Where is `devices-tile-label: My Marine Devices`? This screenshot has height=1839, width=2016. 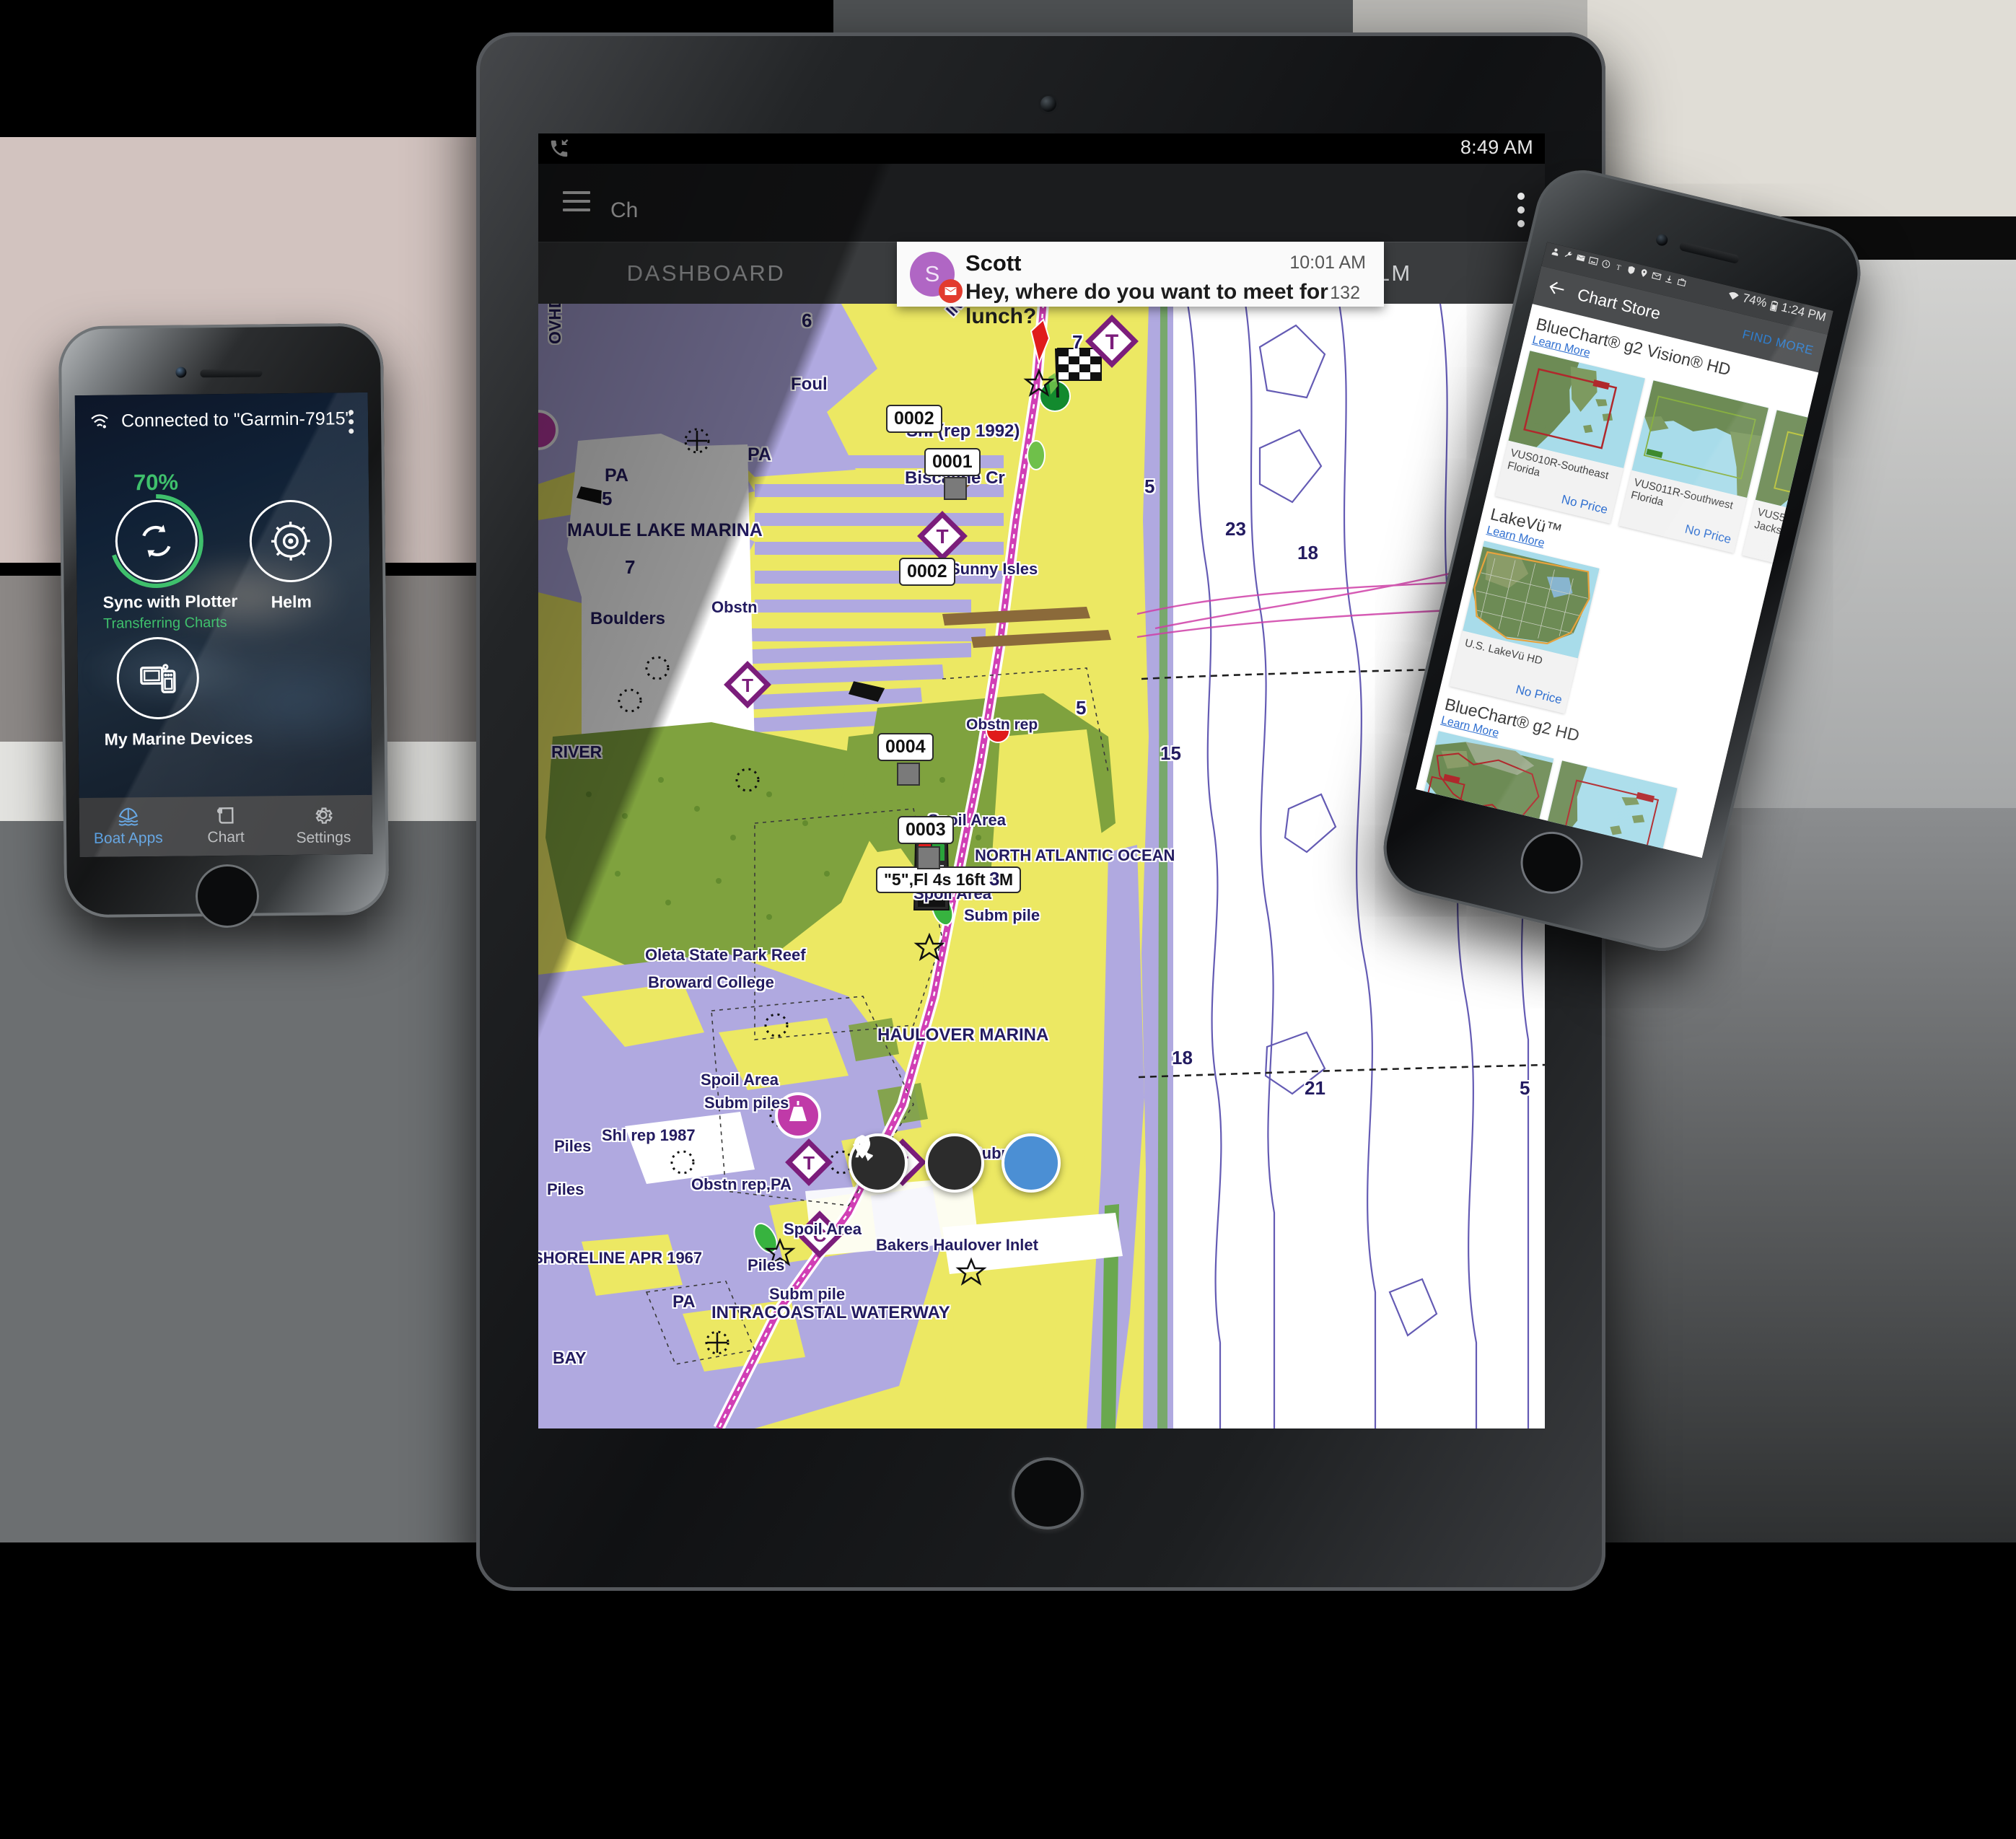 devices-tile-label: My Marine Devices is located at coordinates (178, 738).